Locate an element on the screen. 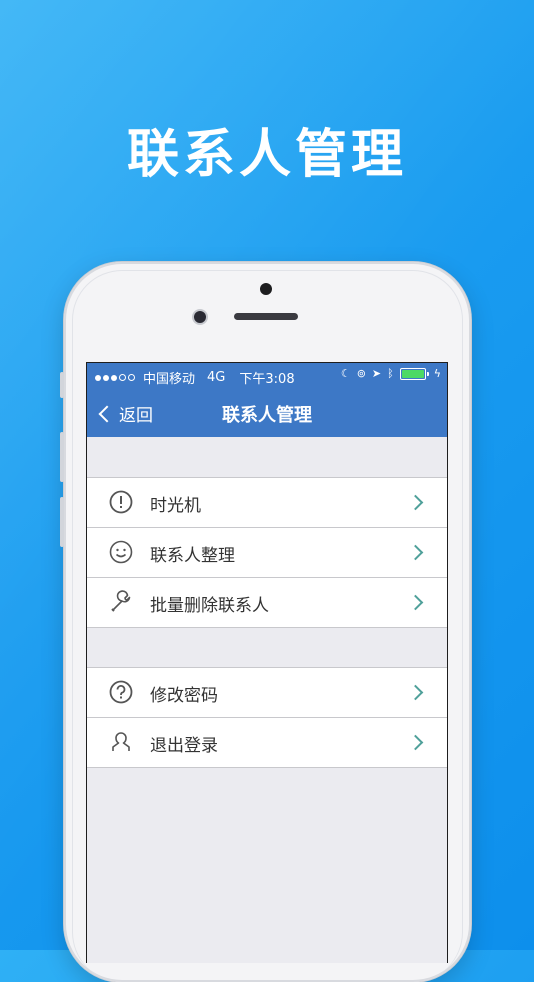 The width and height of the screenshot is (534, 982). list-item-change-password: 修改密码 is located at coordinates (267, 692).